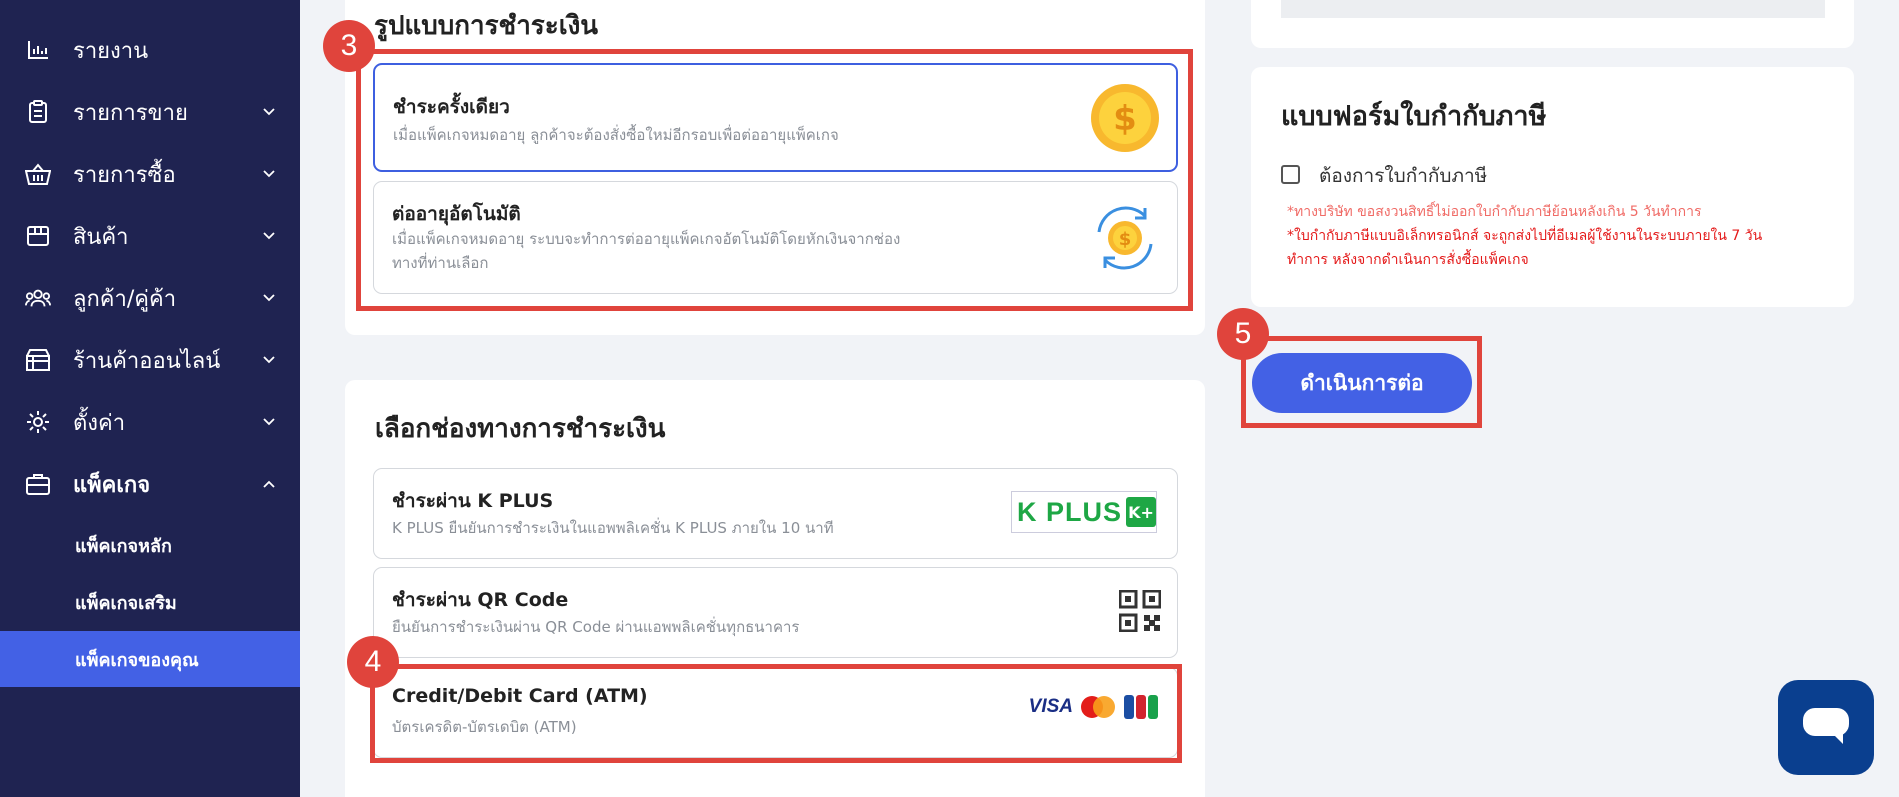 This screenshot has height=797, width=1899. I want to click on gear-icon, so click(38, 422).